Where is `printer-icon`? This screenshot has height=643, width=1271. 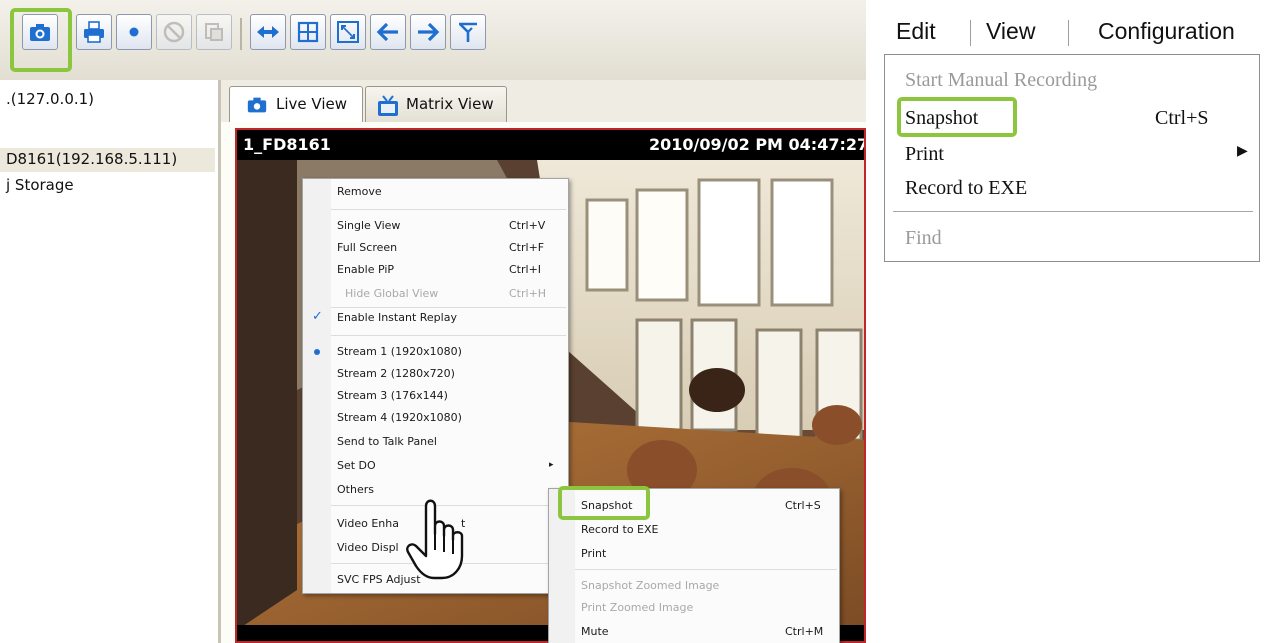 printer-icon is located at coordinates (94, 32).